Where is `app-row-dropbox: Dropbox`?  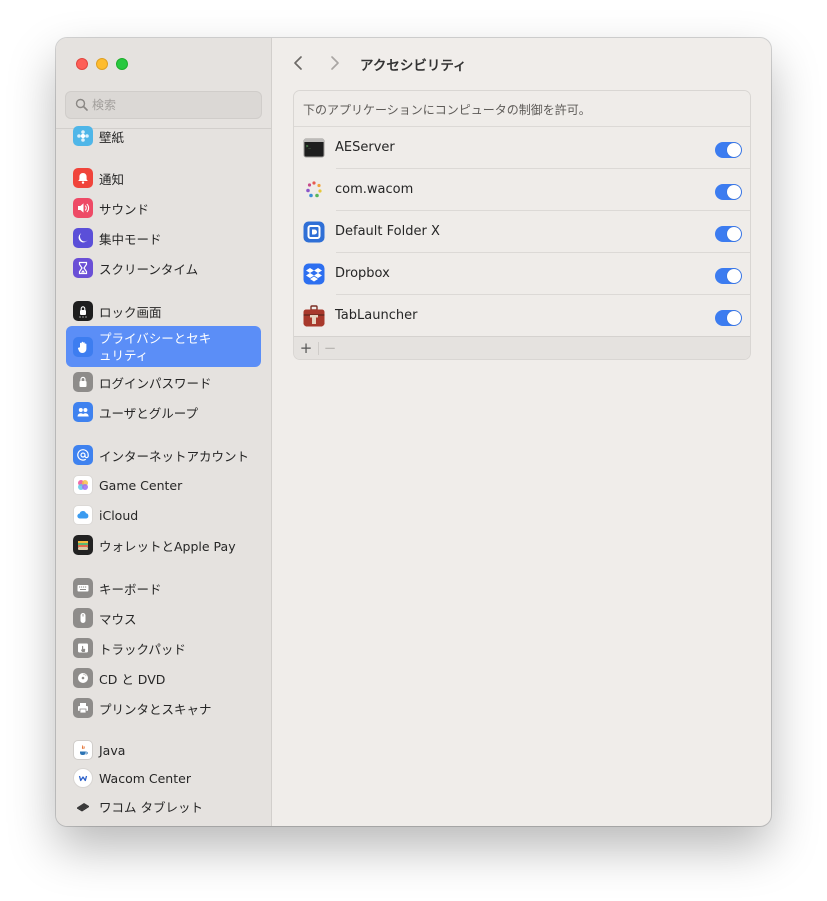
app-row-dropbox: Dropbox is located at coordinates (522, 274).